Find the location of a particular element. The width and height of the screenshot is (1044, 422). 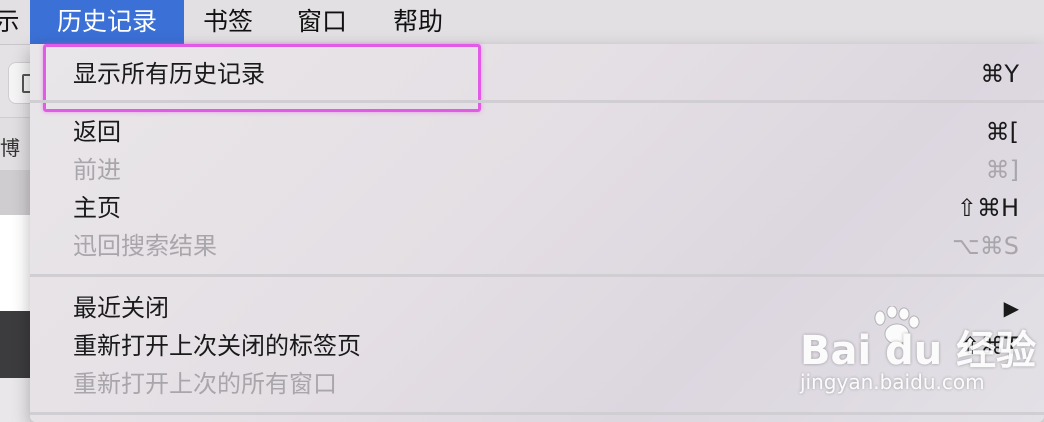

menu-item-home: 主页 ⇧⌘H is located at coordinates (537, 208).